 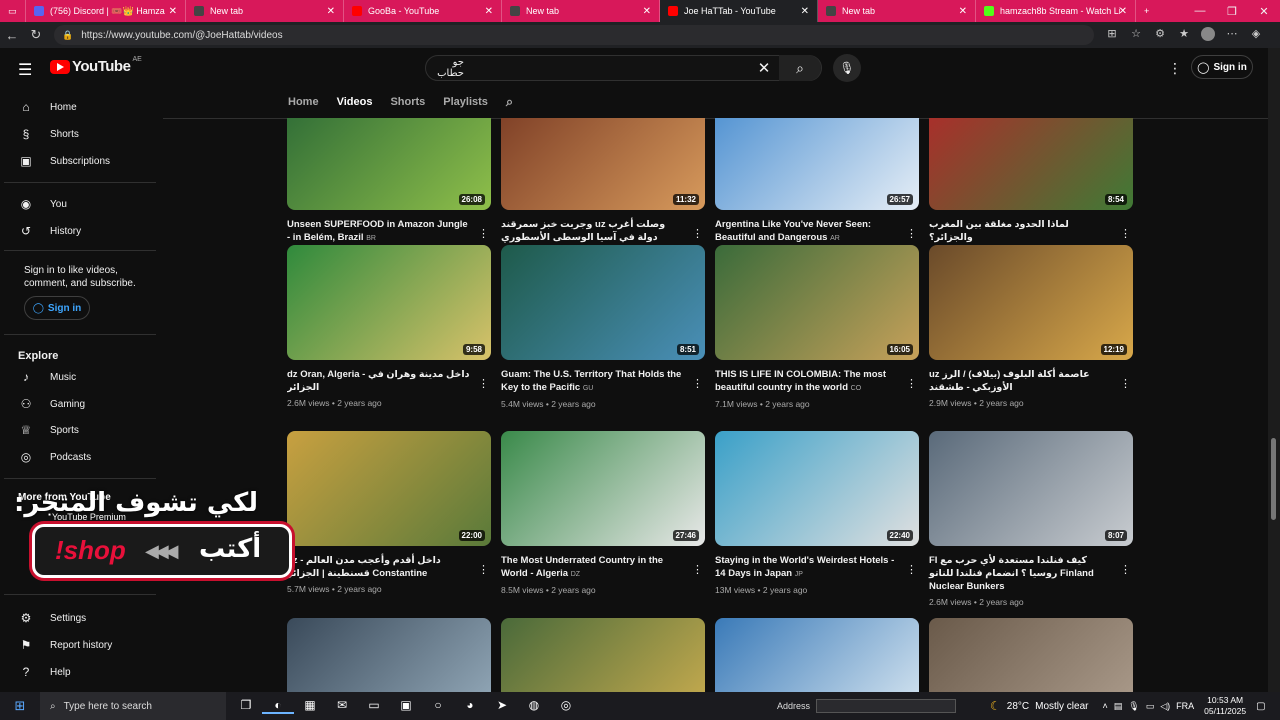 I want to click on outlook-icon: ✉, so click(x=342, y=706).